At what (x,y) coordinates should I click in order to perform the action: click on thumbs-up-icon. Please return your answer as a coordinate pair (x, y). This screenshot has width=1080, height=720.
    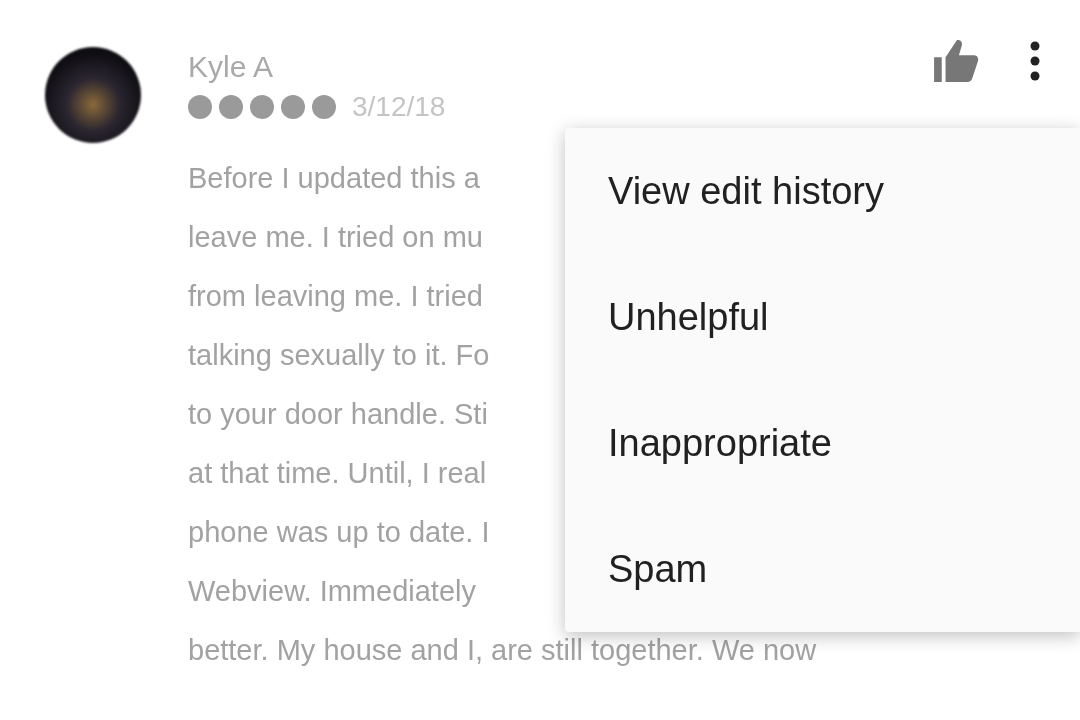
    Looking at the image, I should click on (957, 61).